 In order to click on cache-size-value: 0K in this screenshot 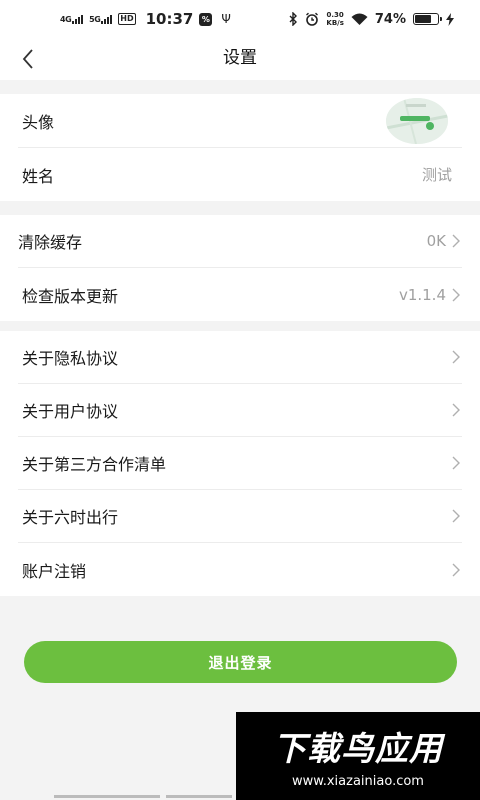, I will do `click(436, 241)`.